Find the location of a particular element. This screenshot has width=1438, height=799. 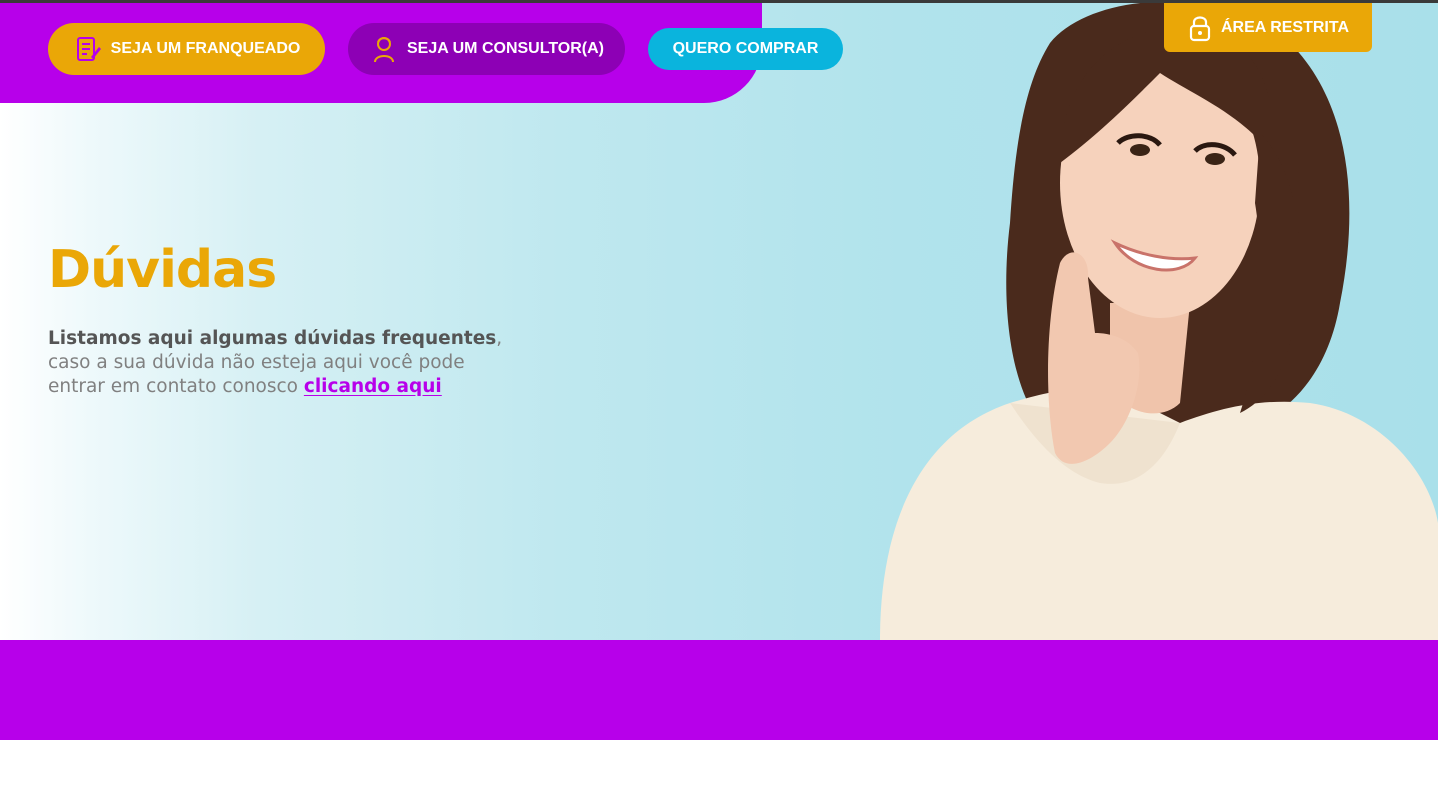

consultant-button: SEJA UM CONSULTOR(A) is located at coordinates (486, 49).